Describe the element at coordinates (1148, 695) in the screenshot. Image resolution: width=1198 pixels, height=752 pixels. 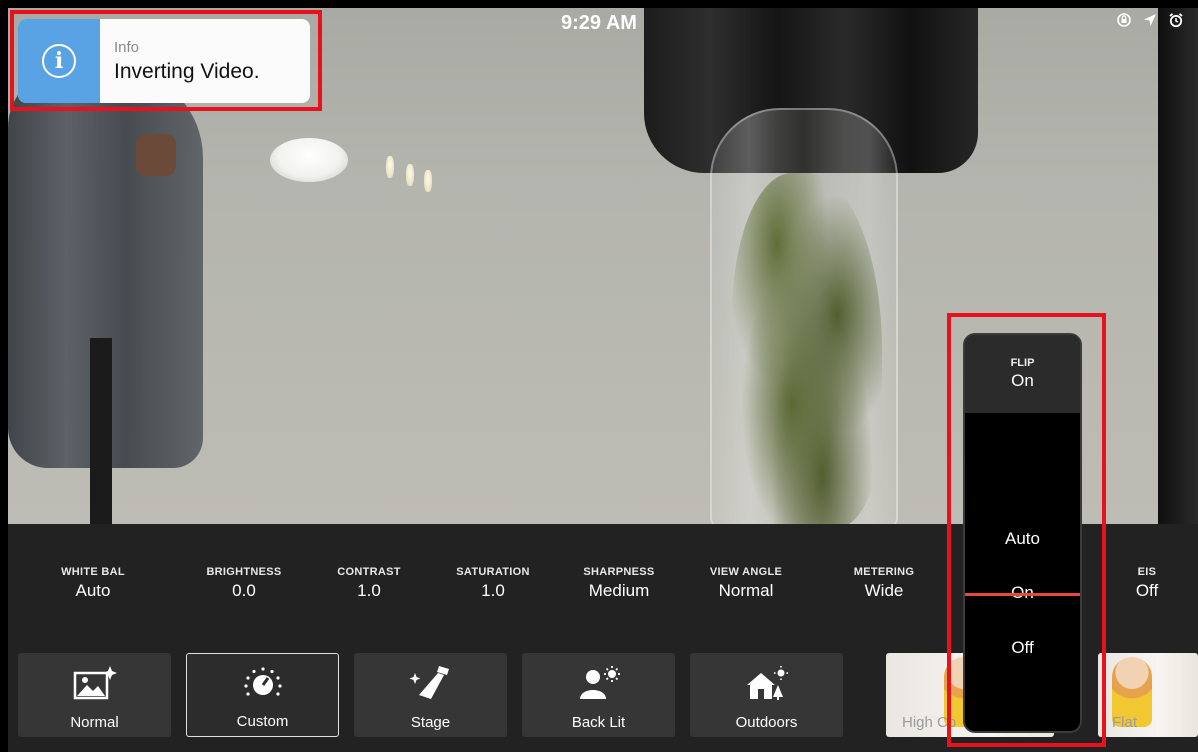
I see `style-thumb-flat: Flat` at that location.